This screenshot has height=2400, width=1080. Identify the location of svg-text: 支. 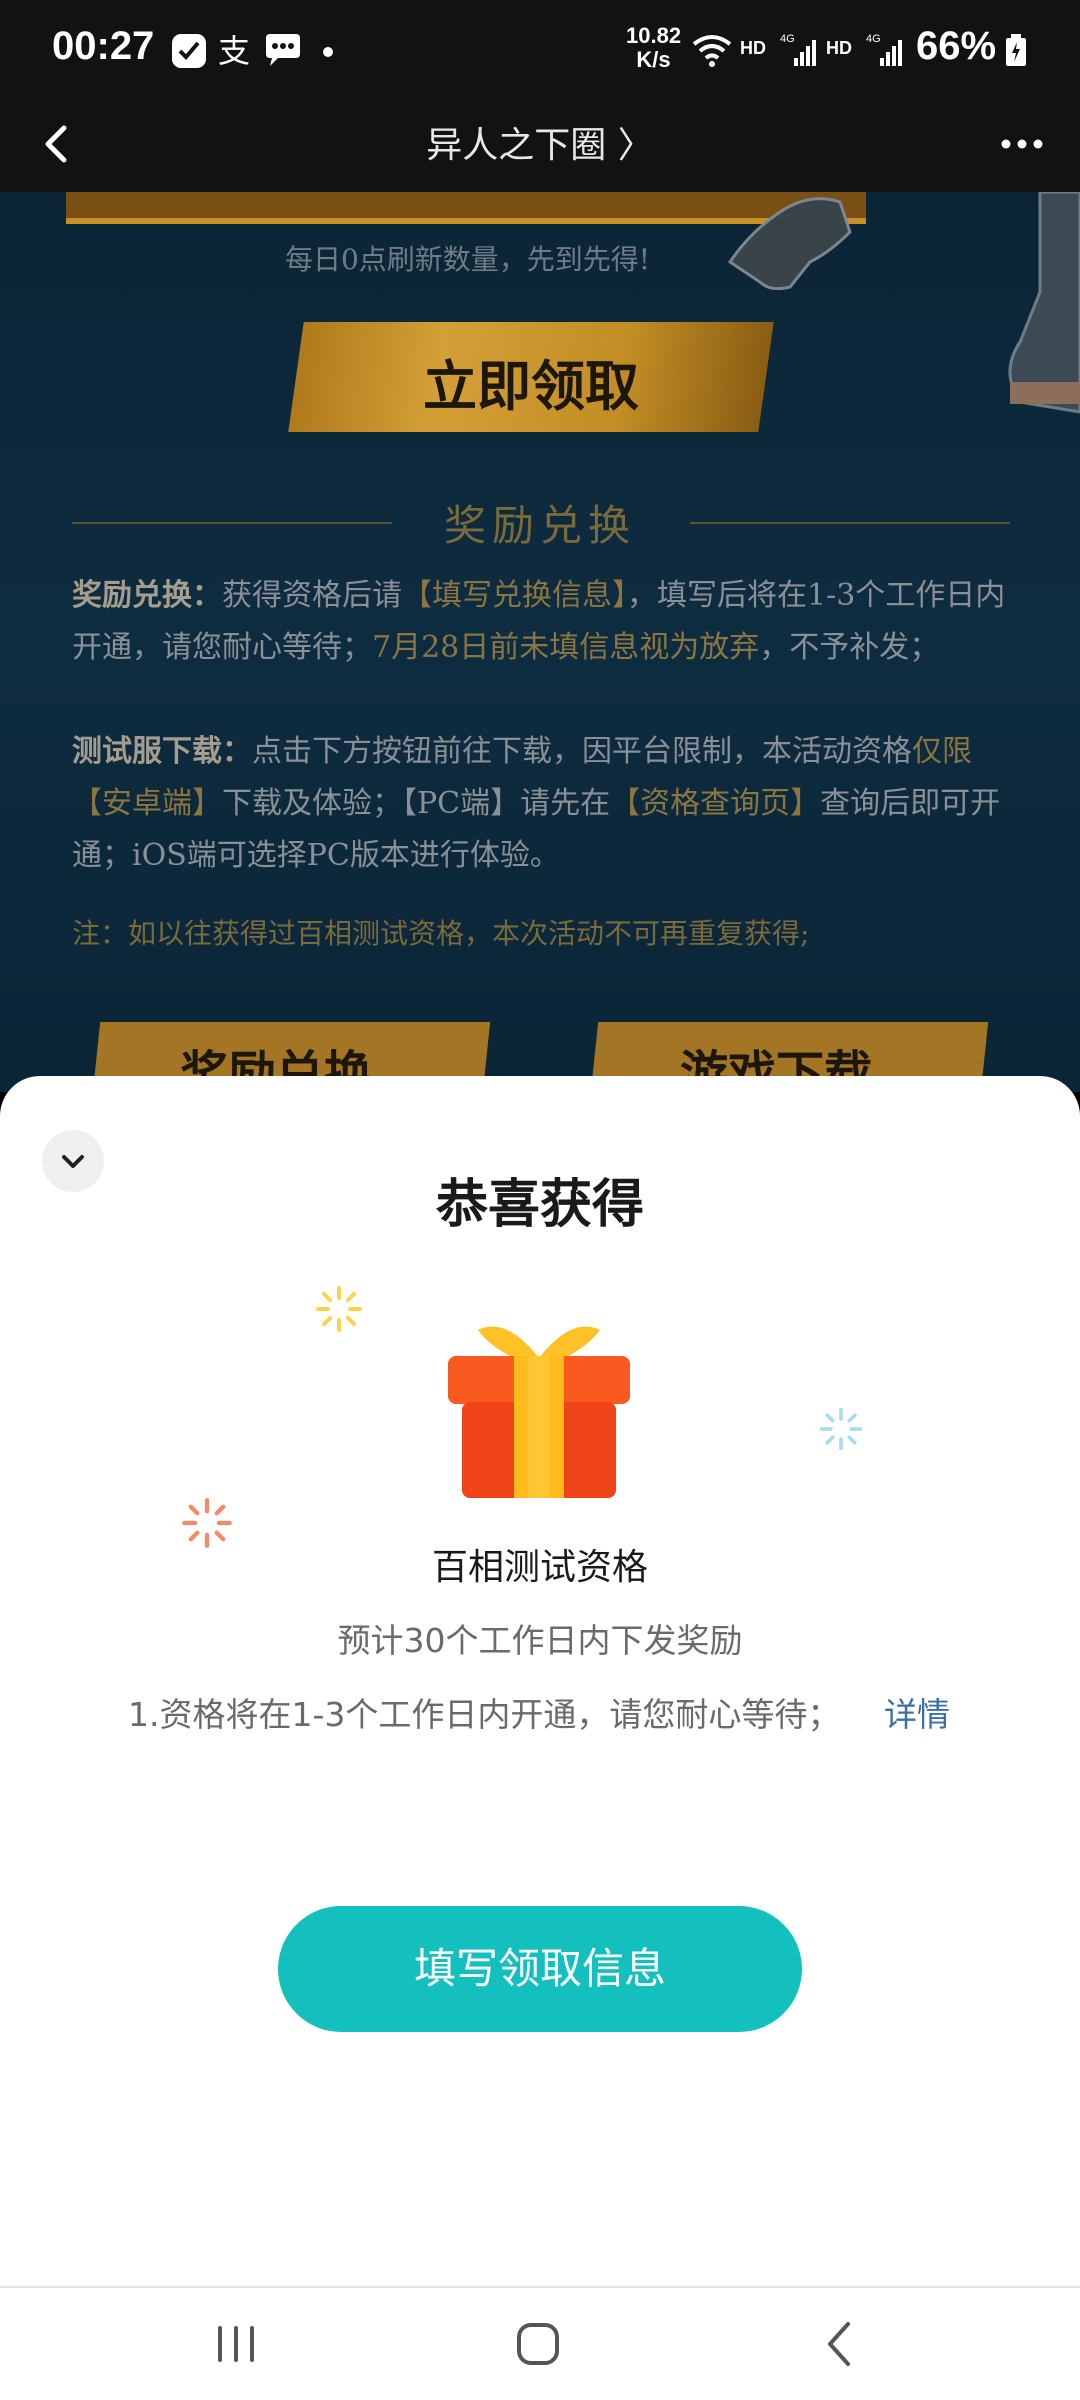
(234, 51).